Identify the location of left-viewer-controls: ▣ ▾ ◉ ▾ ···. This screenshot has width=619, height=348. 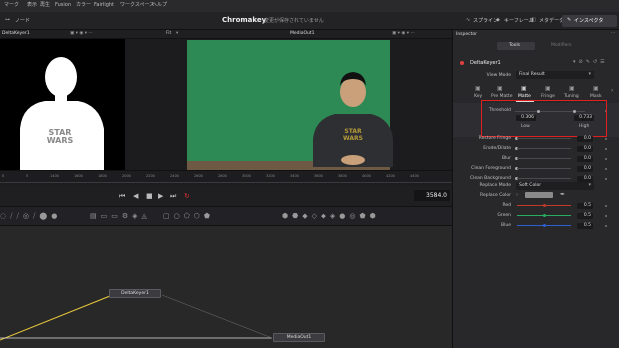
(81, 34).